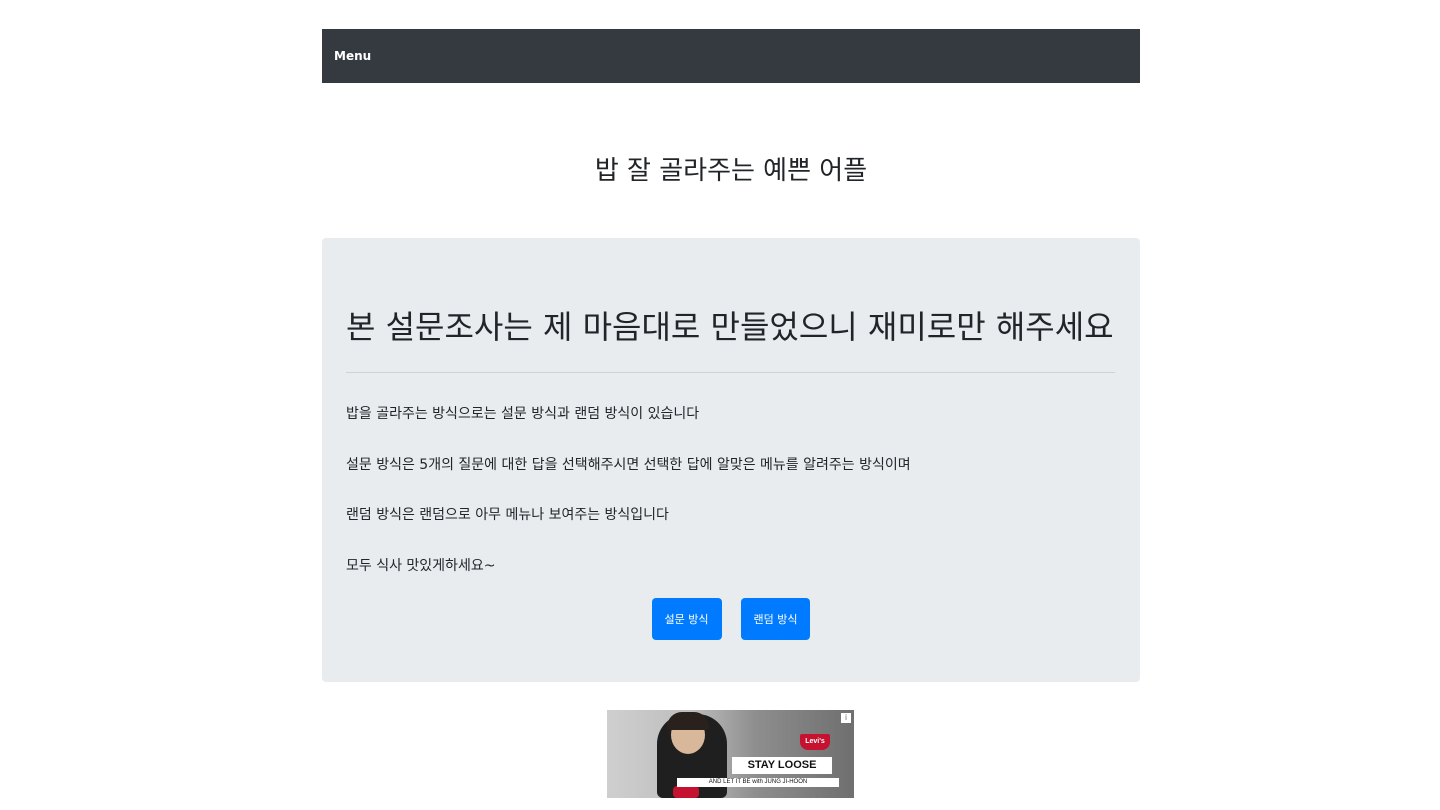  What do you see at coordinates (731, 171) in the screenshot?
I see `page-title: 밥 잘 골라주는 예쁜 어플` at bounding box center [731, 171].